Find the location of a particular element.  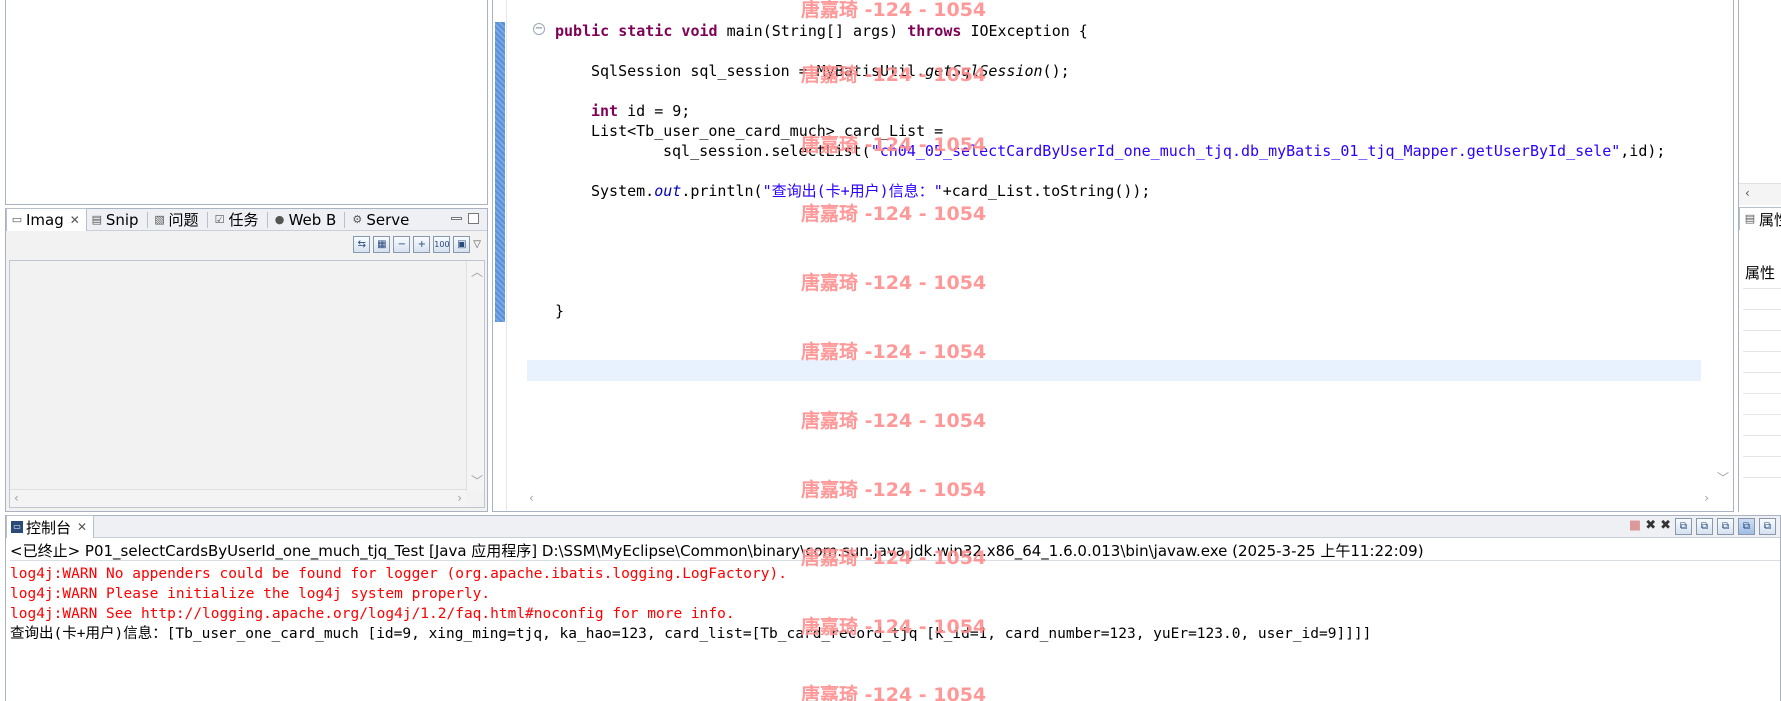

properties-header: 属性 is located at coordinates (1760, 273).